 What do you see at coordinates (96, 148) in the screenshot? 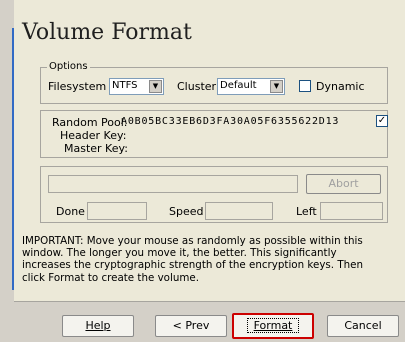
I see `master-key-label: Master Key:` at bounding box center [96, 148].